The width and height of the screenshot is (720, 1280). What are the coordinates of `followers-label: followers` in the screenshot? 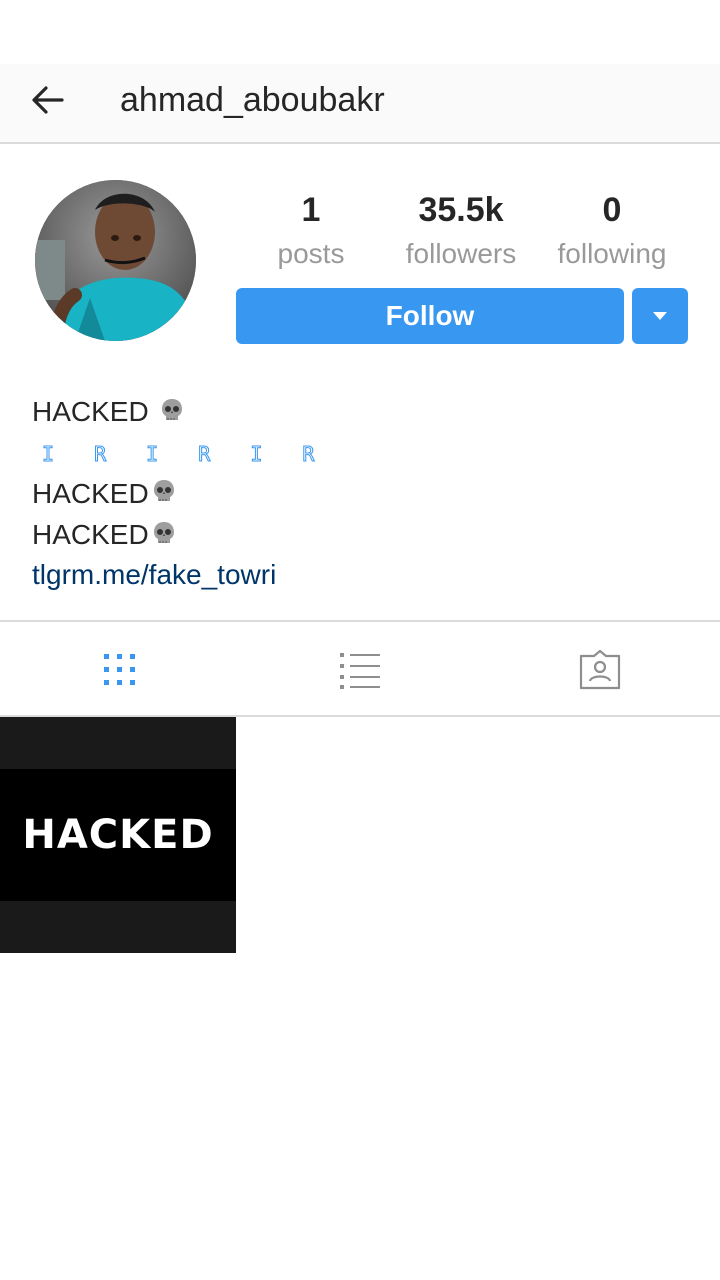 It's located at (461, 253).